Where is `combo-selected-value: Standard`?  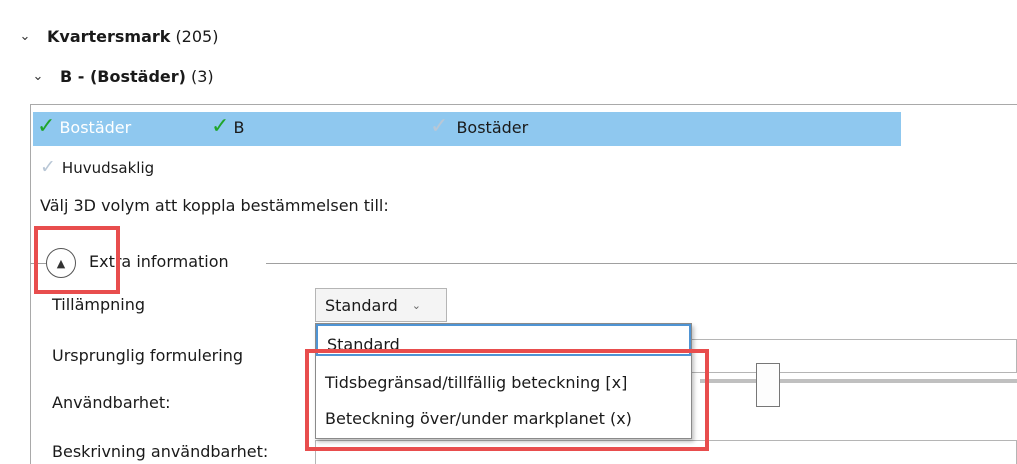 combo-selected-value: Standard is located at coordinates (361, 305).